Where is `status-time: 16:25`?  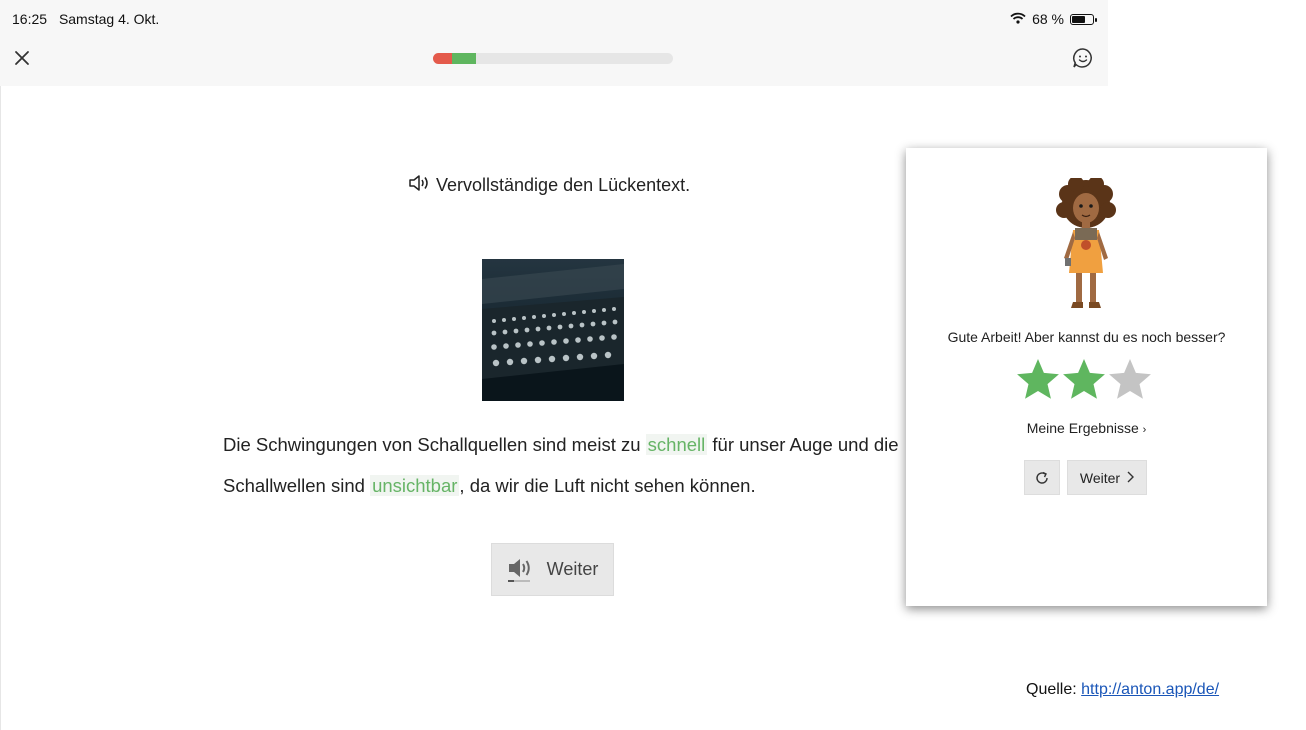 status-time: 16:25 is located at coordinates (30, 19).